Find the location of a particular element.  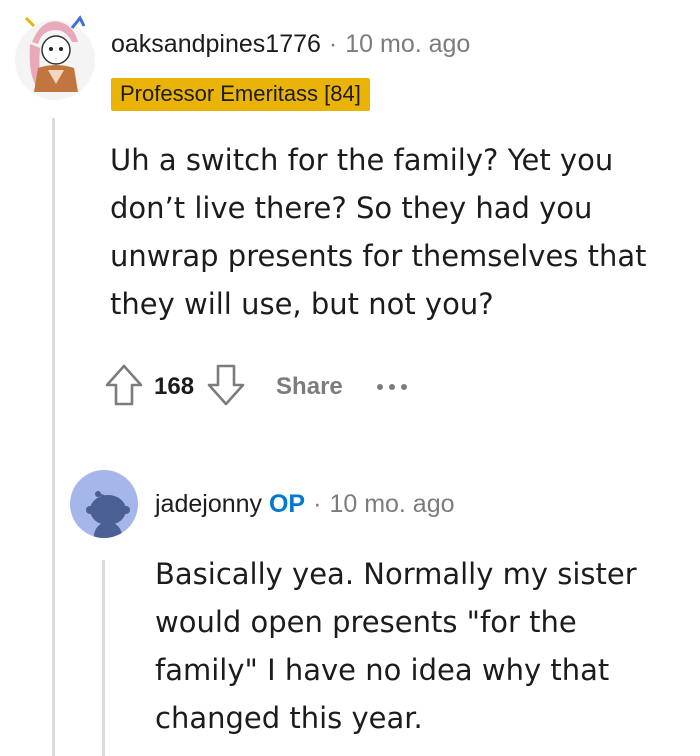

user-flair: Professor Emeritass [84] is located at coordinates (240, 94).